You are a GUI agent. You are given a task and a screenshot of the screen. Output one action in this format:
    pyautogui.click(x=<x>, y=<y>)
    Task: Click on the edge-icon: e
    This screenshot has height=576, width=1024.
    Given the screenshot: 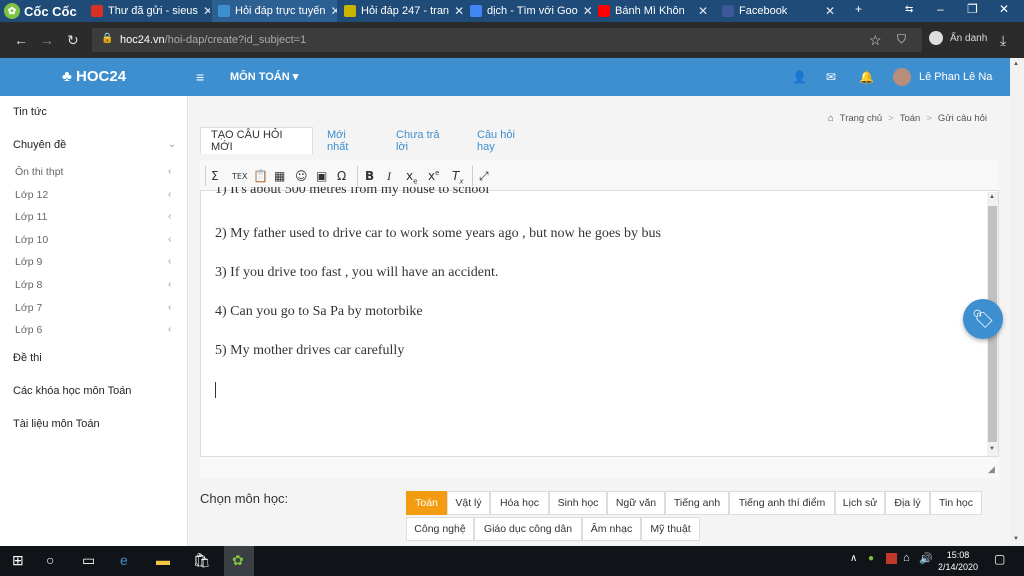 What is the action you would take?
    pyautogui.click(x=124, y=560)
    